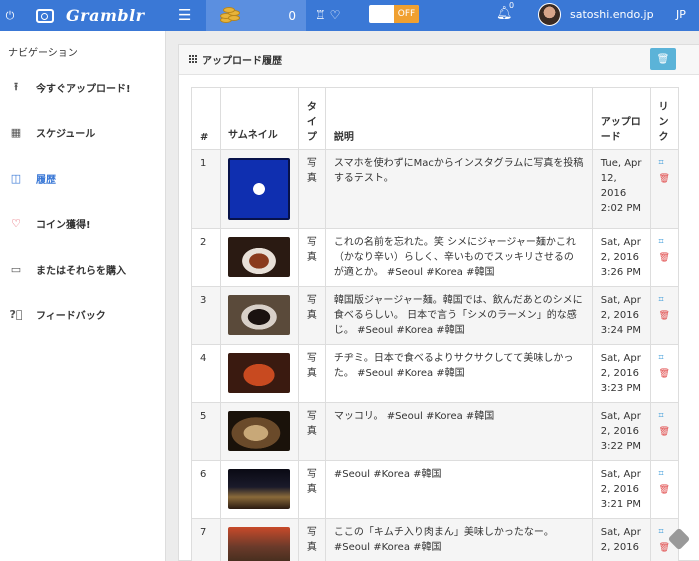 The width and height of the screenshot is (699, 561). What do you see at coordinates (320, 15) in the screenshot?
I see `pin-icon: ♖` at bounding box center [320, 15].